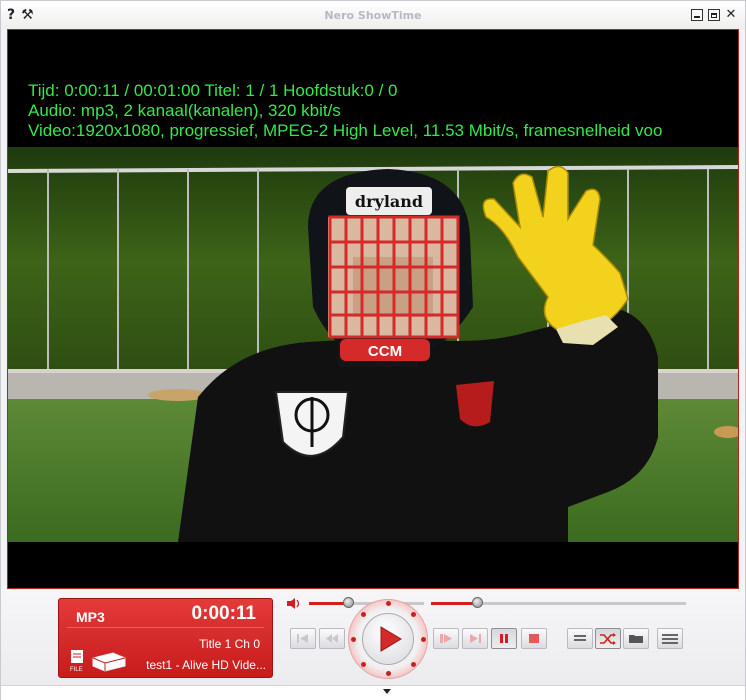  Describe the element at coordinates (76, 670) in the screenshot. I see `file-icon-label: FILE` at that location.